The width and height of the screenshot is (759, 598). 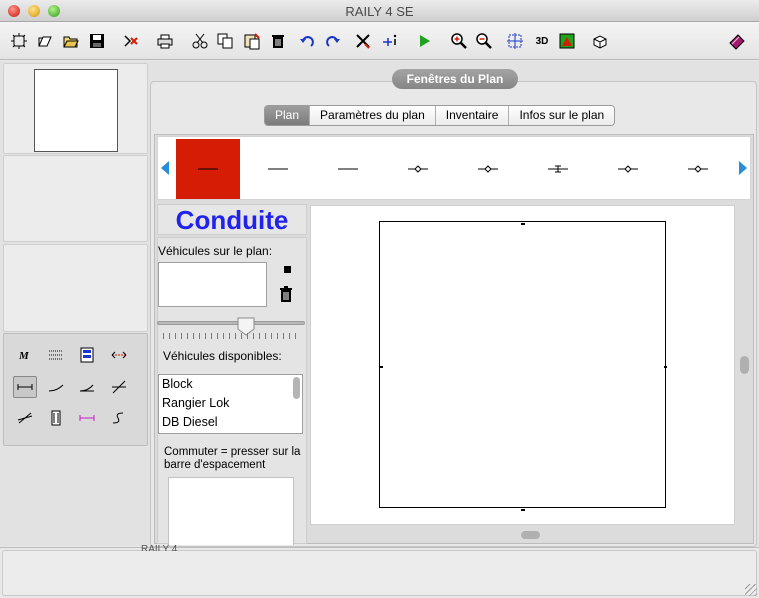 What do you see at coordinates (212, 284) in the screenshot?
I see `vehicles-on-plan-list` at bounding box center [212, 284].